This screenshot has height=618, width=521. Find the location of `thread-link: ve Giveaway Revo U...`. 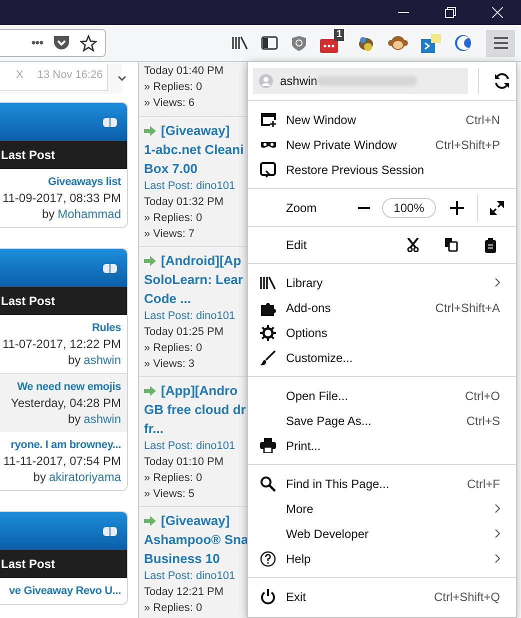

thread-link: ve Giveaway Revo U... is located at coordinates (65, 591).